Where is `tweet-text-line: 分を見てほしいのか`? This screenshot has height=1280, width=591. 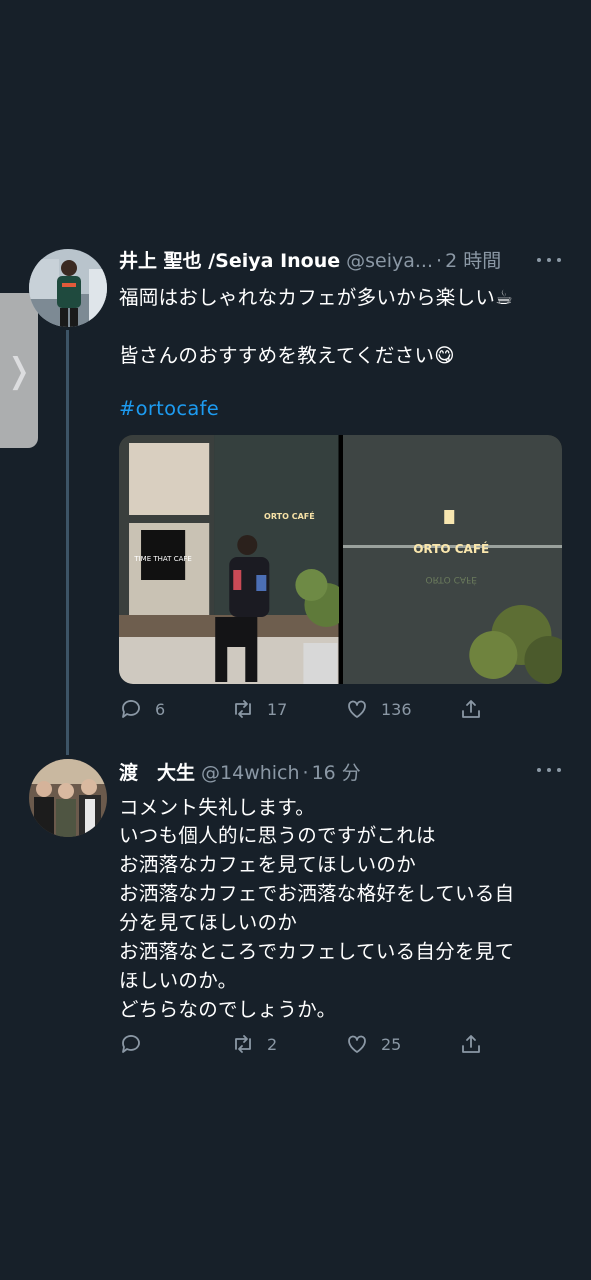
tweet-text-line: 分を見てほしいのか is located at coordinates (208, 922).